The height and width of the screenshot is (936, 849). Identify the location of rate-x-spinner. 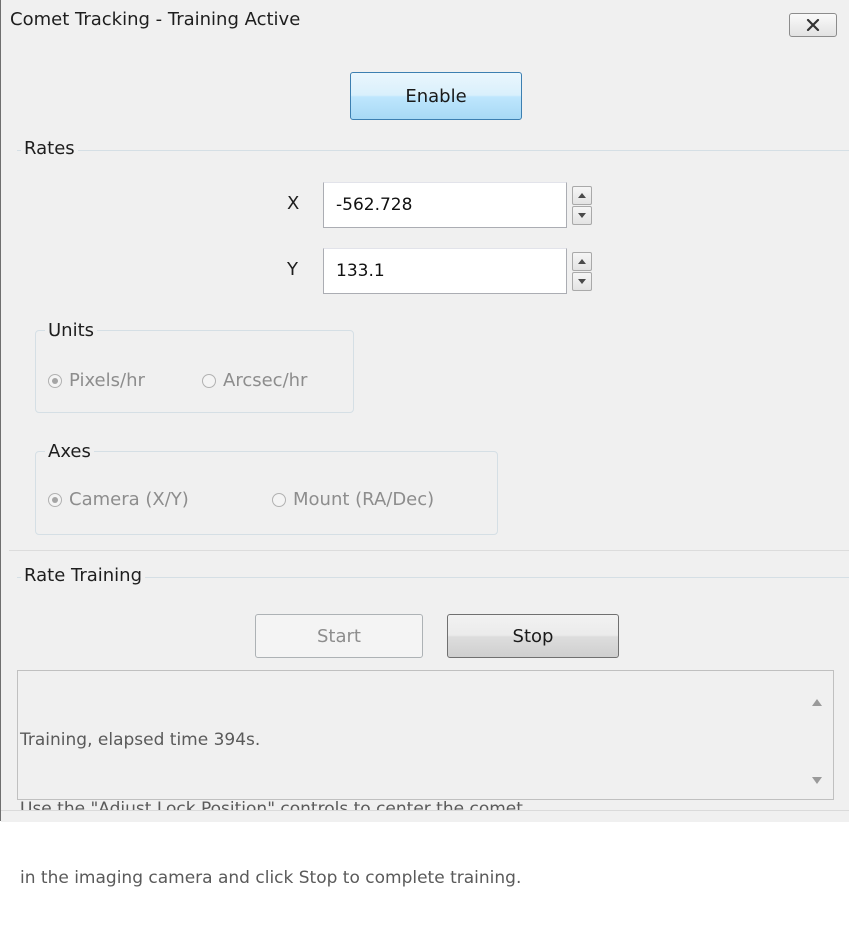
(582, 206).